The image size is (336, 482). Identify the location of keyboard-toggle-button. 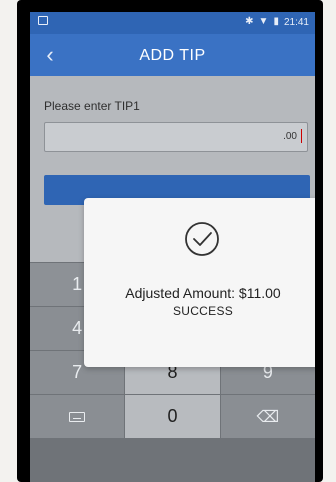
(77, 416).